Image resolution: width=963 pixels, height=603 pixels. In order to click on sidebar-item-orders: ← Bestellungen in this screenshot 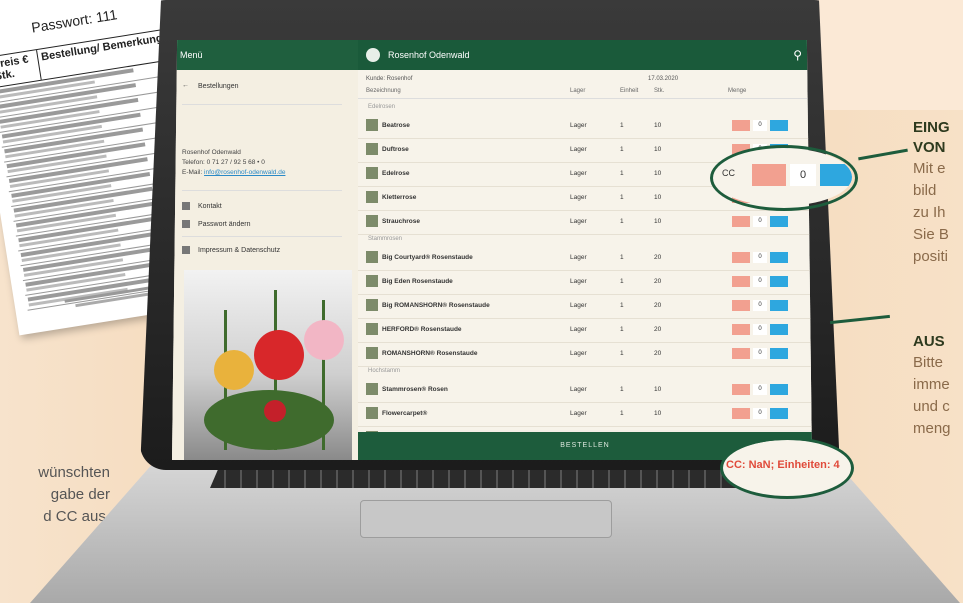, I will do `click(210, 86)`.